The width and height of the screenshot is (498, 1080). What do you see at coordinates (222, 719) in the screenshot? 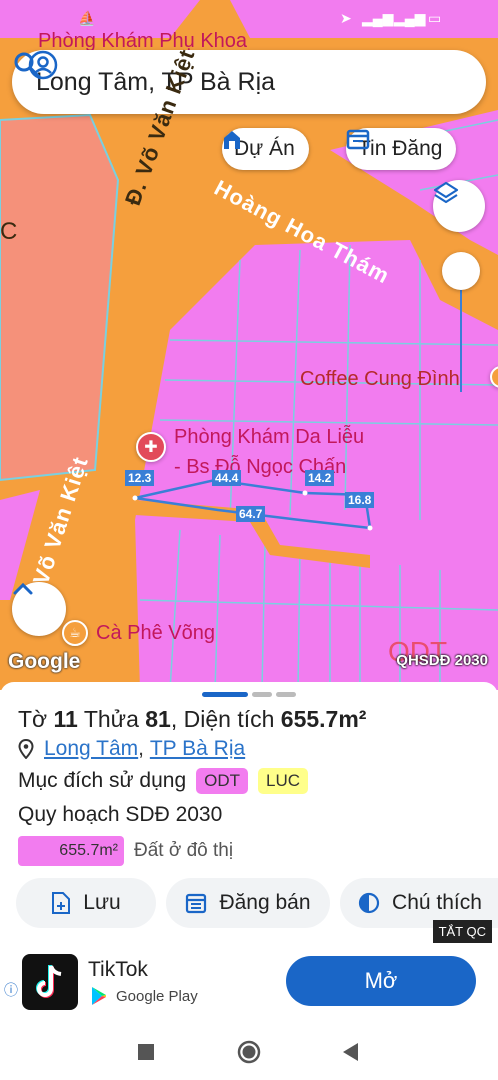
I see `area-label: , Diện tích` at bounding box center [222, 719].